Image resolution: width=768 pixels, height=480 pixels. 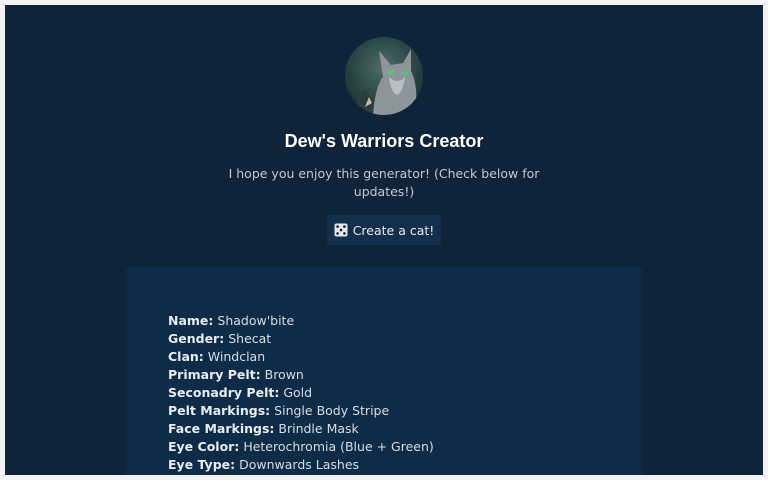 I want to click on dice-icon, so click(x=341, y=230).